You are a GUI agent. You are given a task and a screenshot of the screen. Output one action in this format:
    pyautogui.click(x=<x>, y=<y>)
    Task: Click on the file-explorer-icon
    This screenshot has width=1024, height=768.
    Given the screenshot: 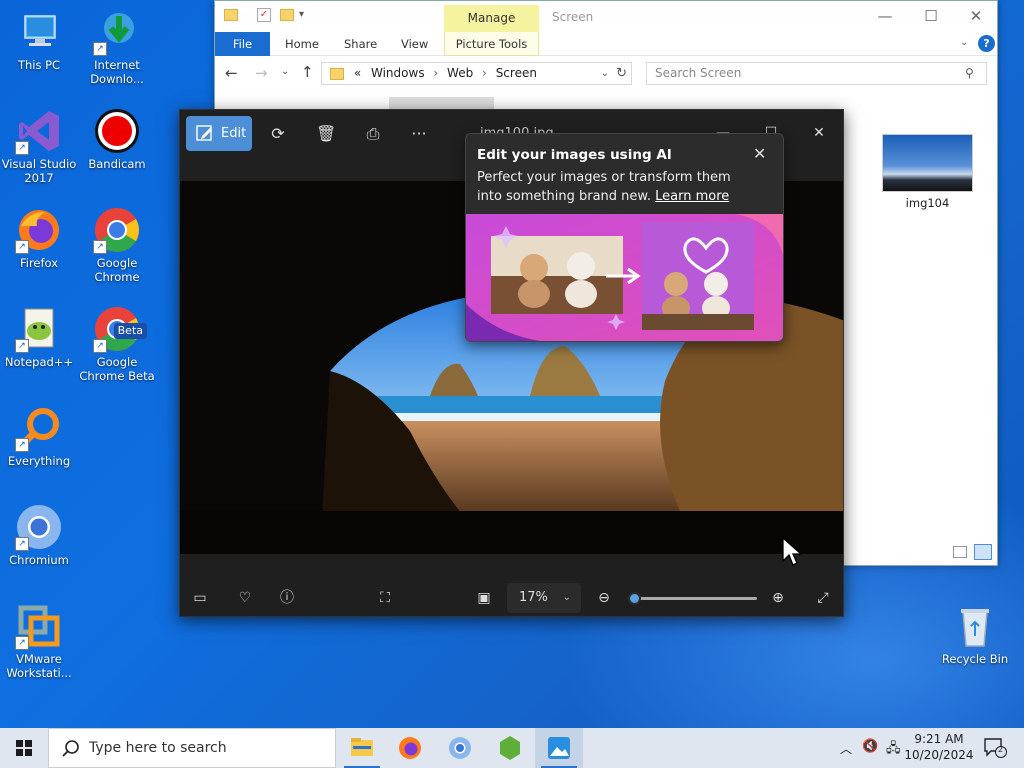 What is the action you would take?
    pyautogui.click(x=362, y=747)
    